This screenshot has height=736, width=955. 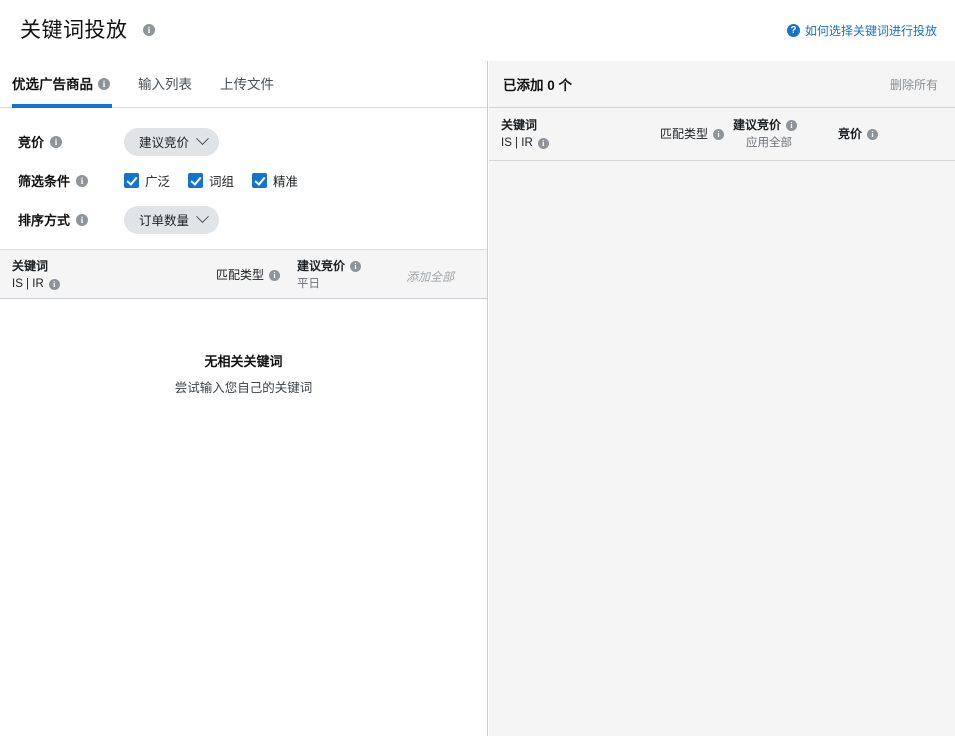 I want to click on active-tab-indicator, so click(x=62, y=106).